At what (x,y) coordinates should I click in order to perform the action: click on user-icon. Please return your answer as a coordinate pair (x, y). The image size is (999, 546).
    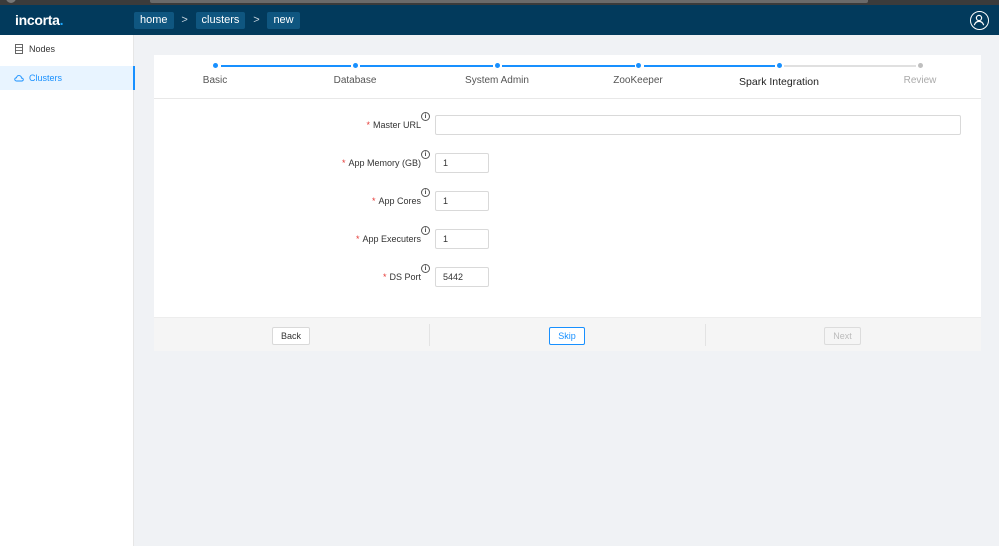
    Looking at the image, I should click on (979, 20).